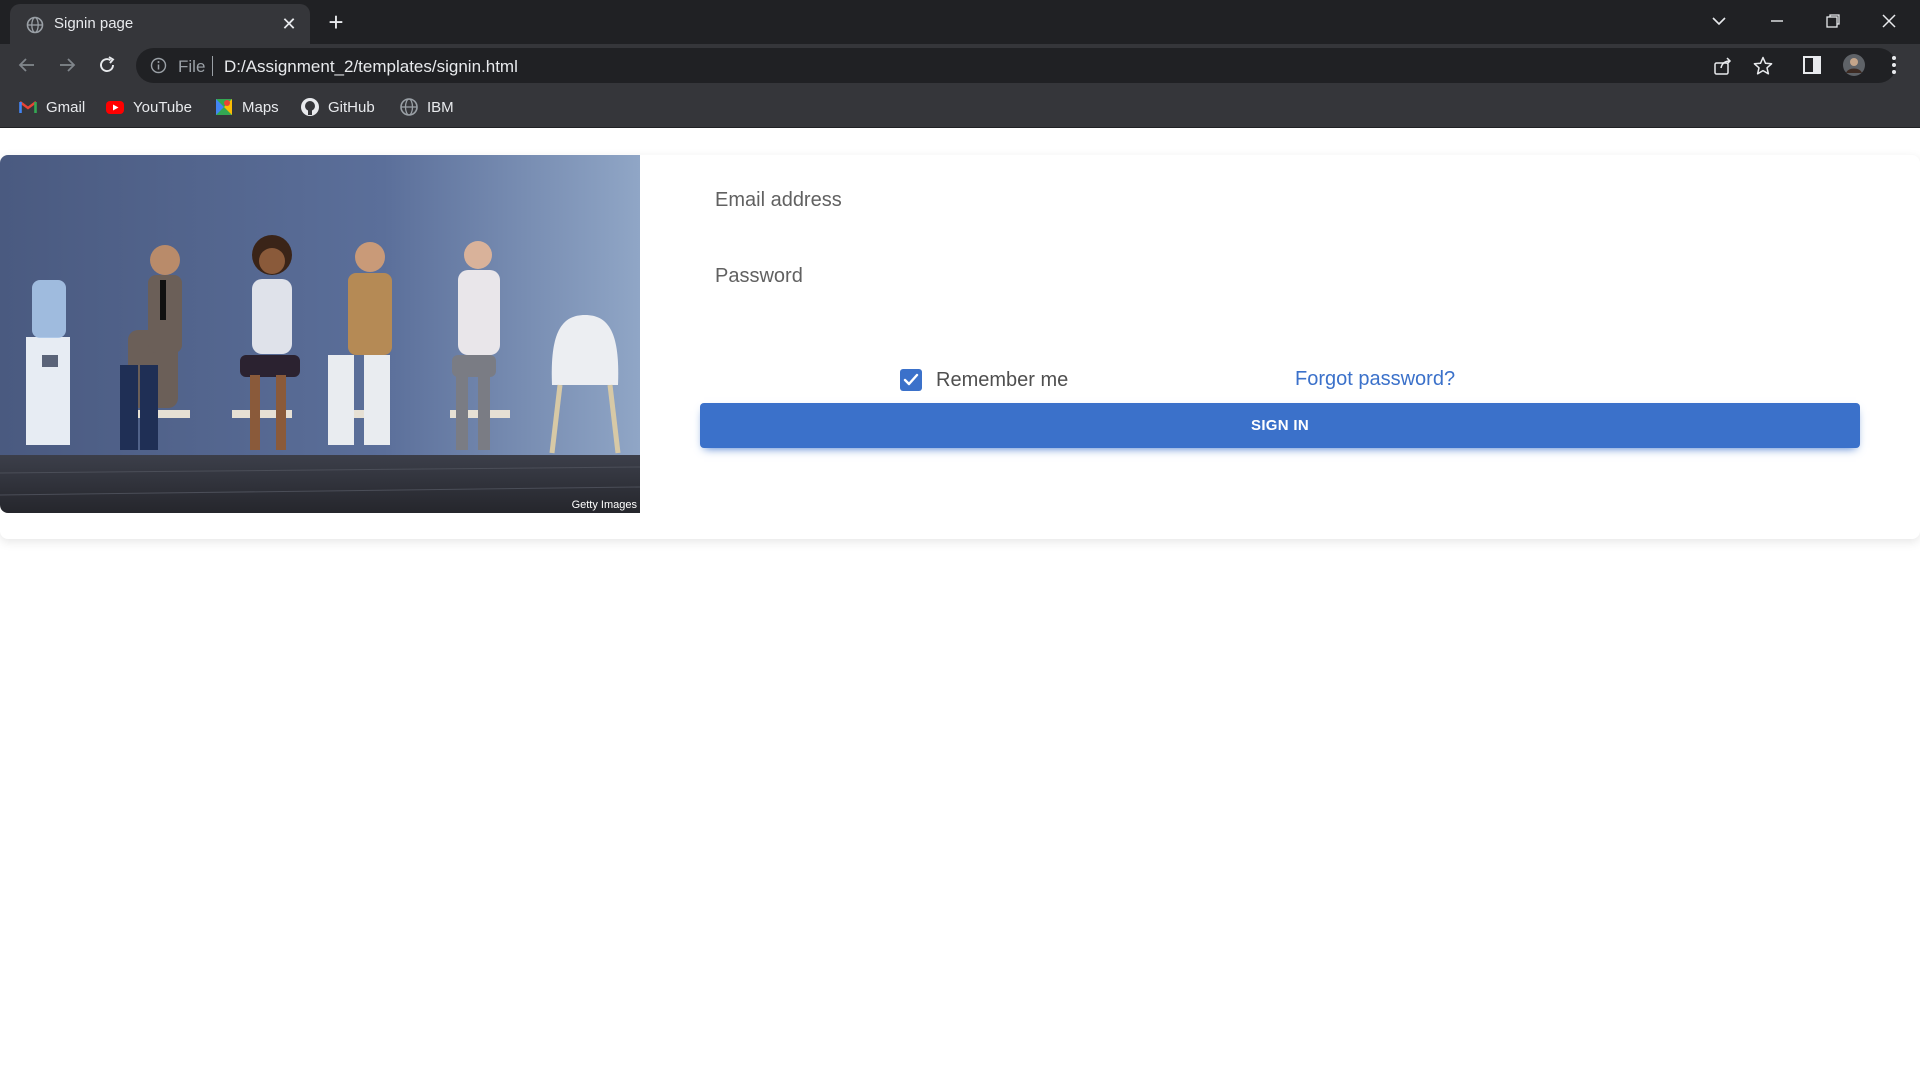 The width and height of the screenshot is (1920, 1078). I want to click on sign-in-button: SIGN IN, so click(1280, 425).